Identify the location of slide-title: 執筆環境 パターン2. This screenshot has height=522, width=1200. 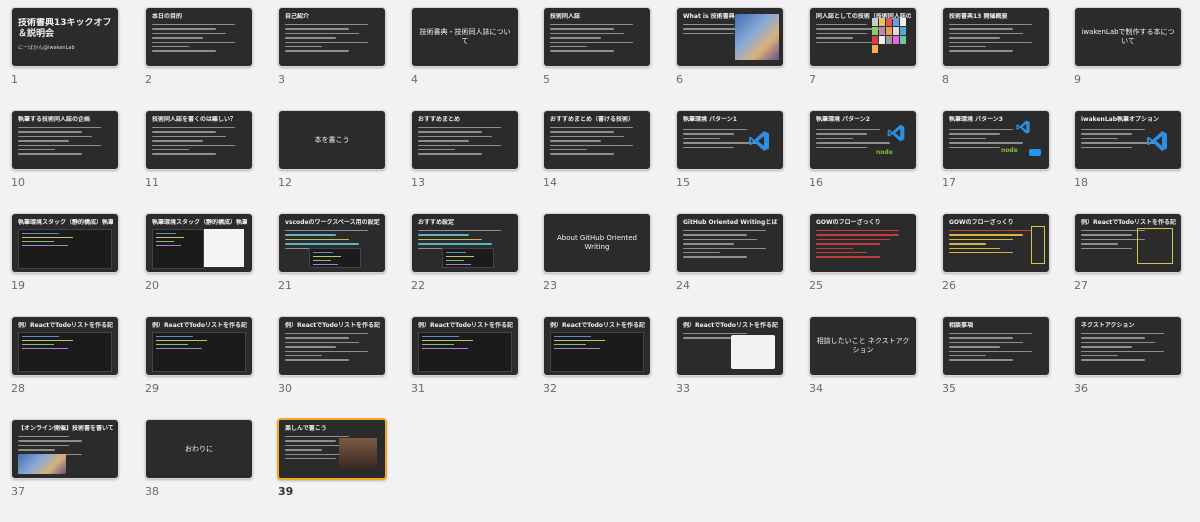
(843, 119).